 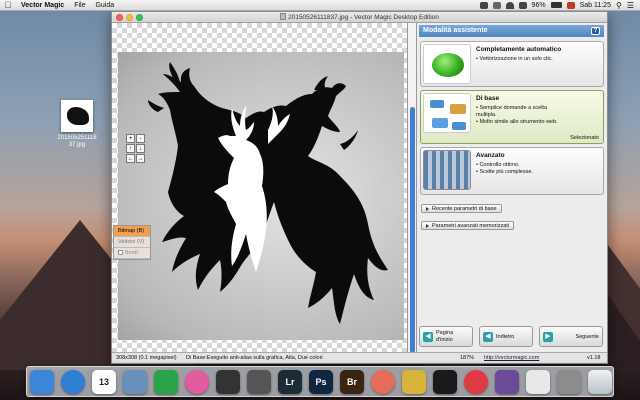 What do you see at coordinates (584, 138) in the screenshot?
I see `selected-note: Selezionato` at bounding box center [584, 138].